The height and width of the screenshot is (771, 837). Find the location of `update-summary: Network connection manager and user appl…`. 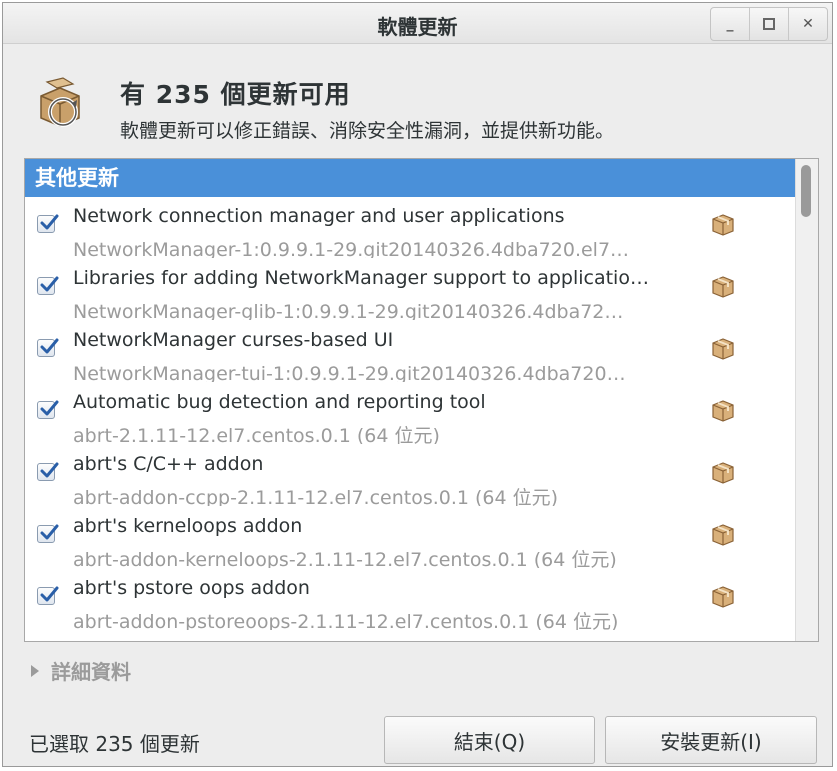

update-summary: Network connection manager and user appl… is located at coordinates (319, 216).